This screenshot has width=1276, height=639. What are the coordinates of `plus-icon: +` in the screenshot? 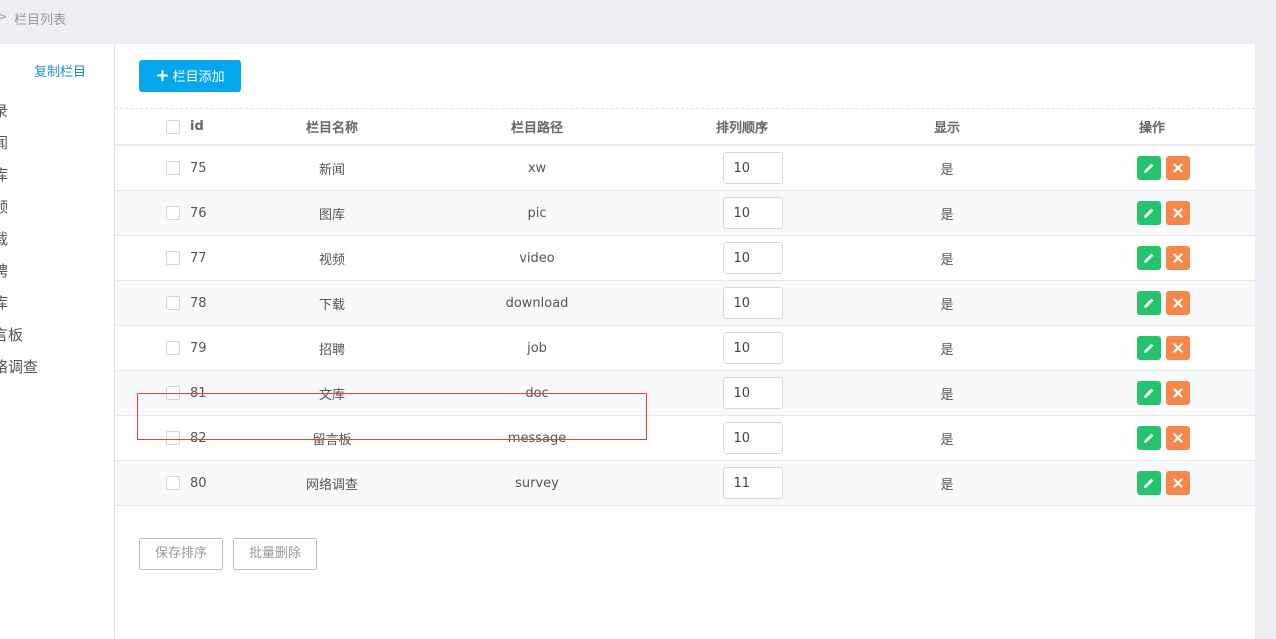 It's located at (162, 76).